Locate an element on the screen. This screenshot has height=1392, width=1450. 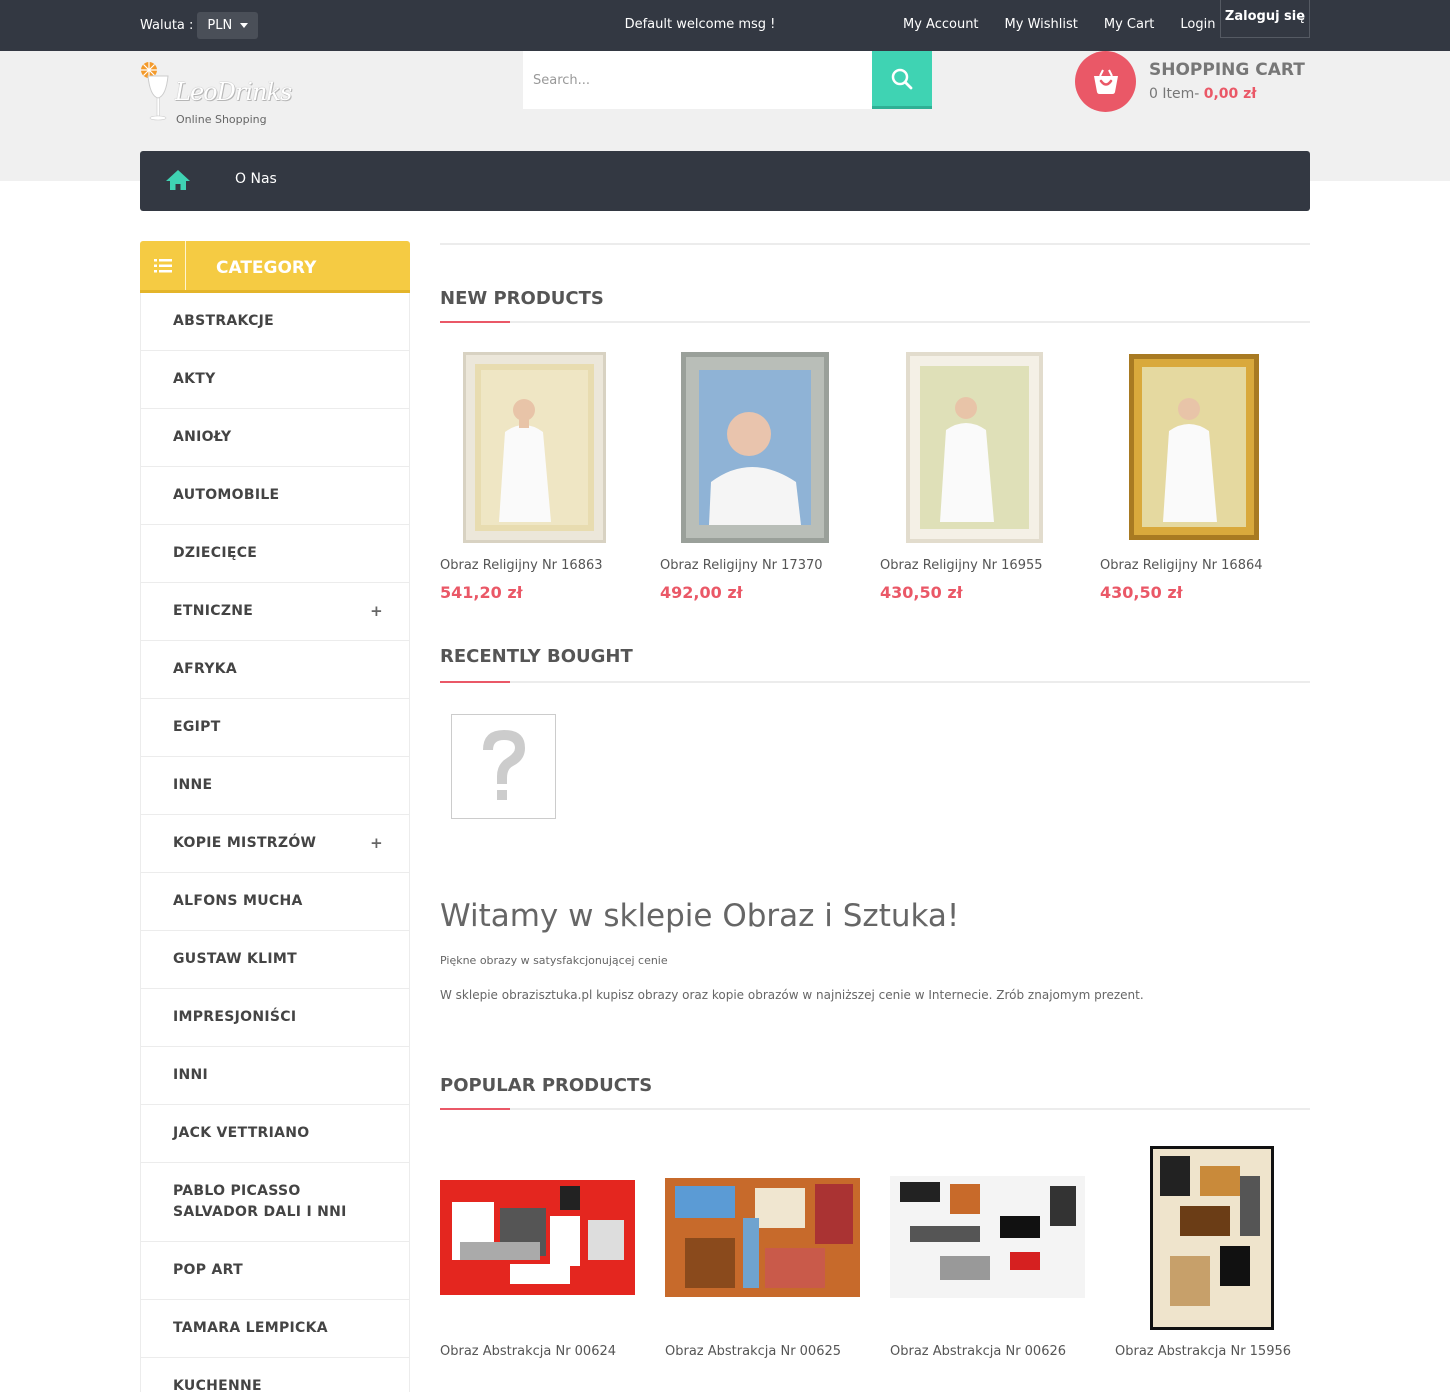
category-header: CATEGORY is located at coordinates (275, 267).